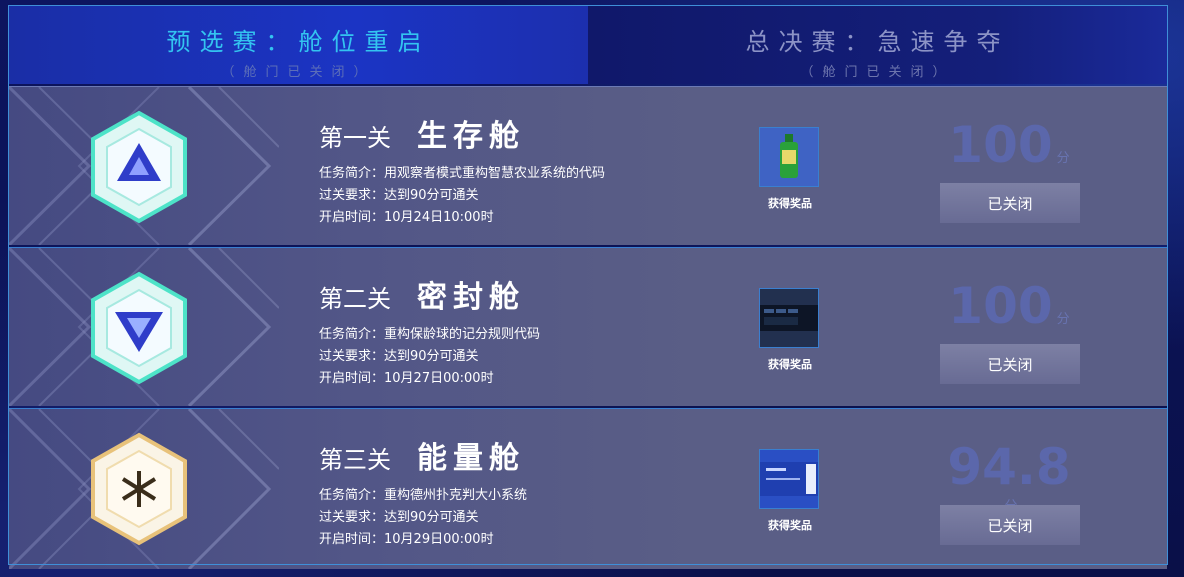  What do you see at coordinates (439, 378) in the screenshot?
I see `open-time-text: 10月27日00:00时` at bounding box center [439, 378].